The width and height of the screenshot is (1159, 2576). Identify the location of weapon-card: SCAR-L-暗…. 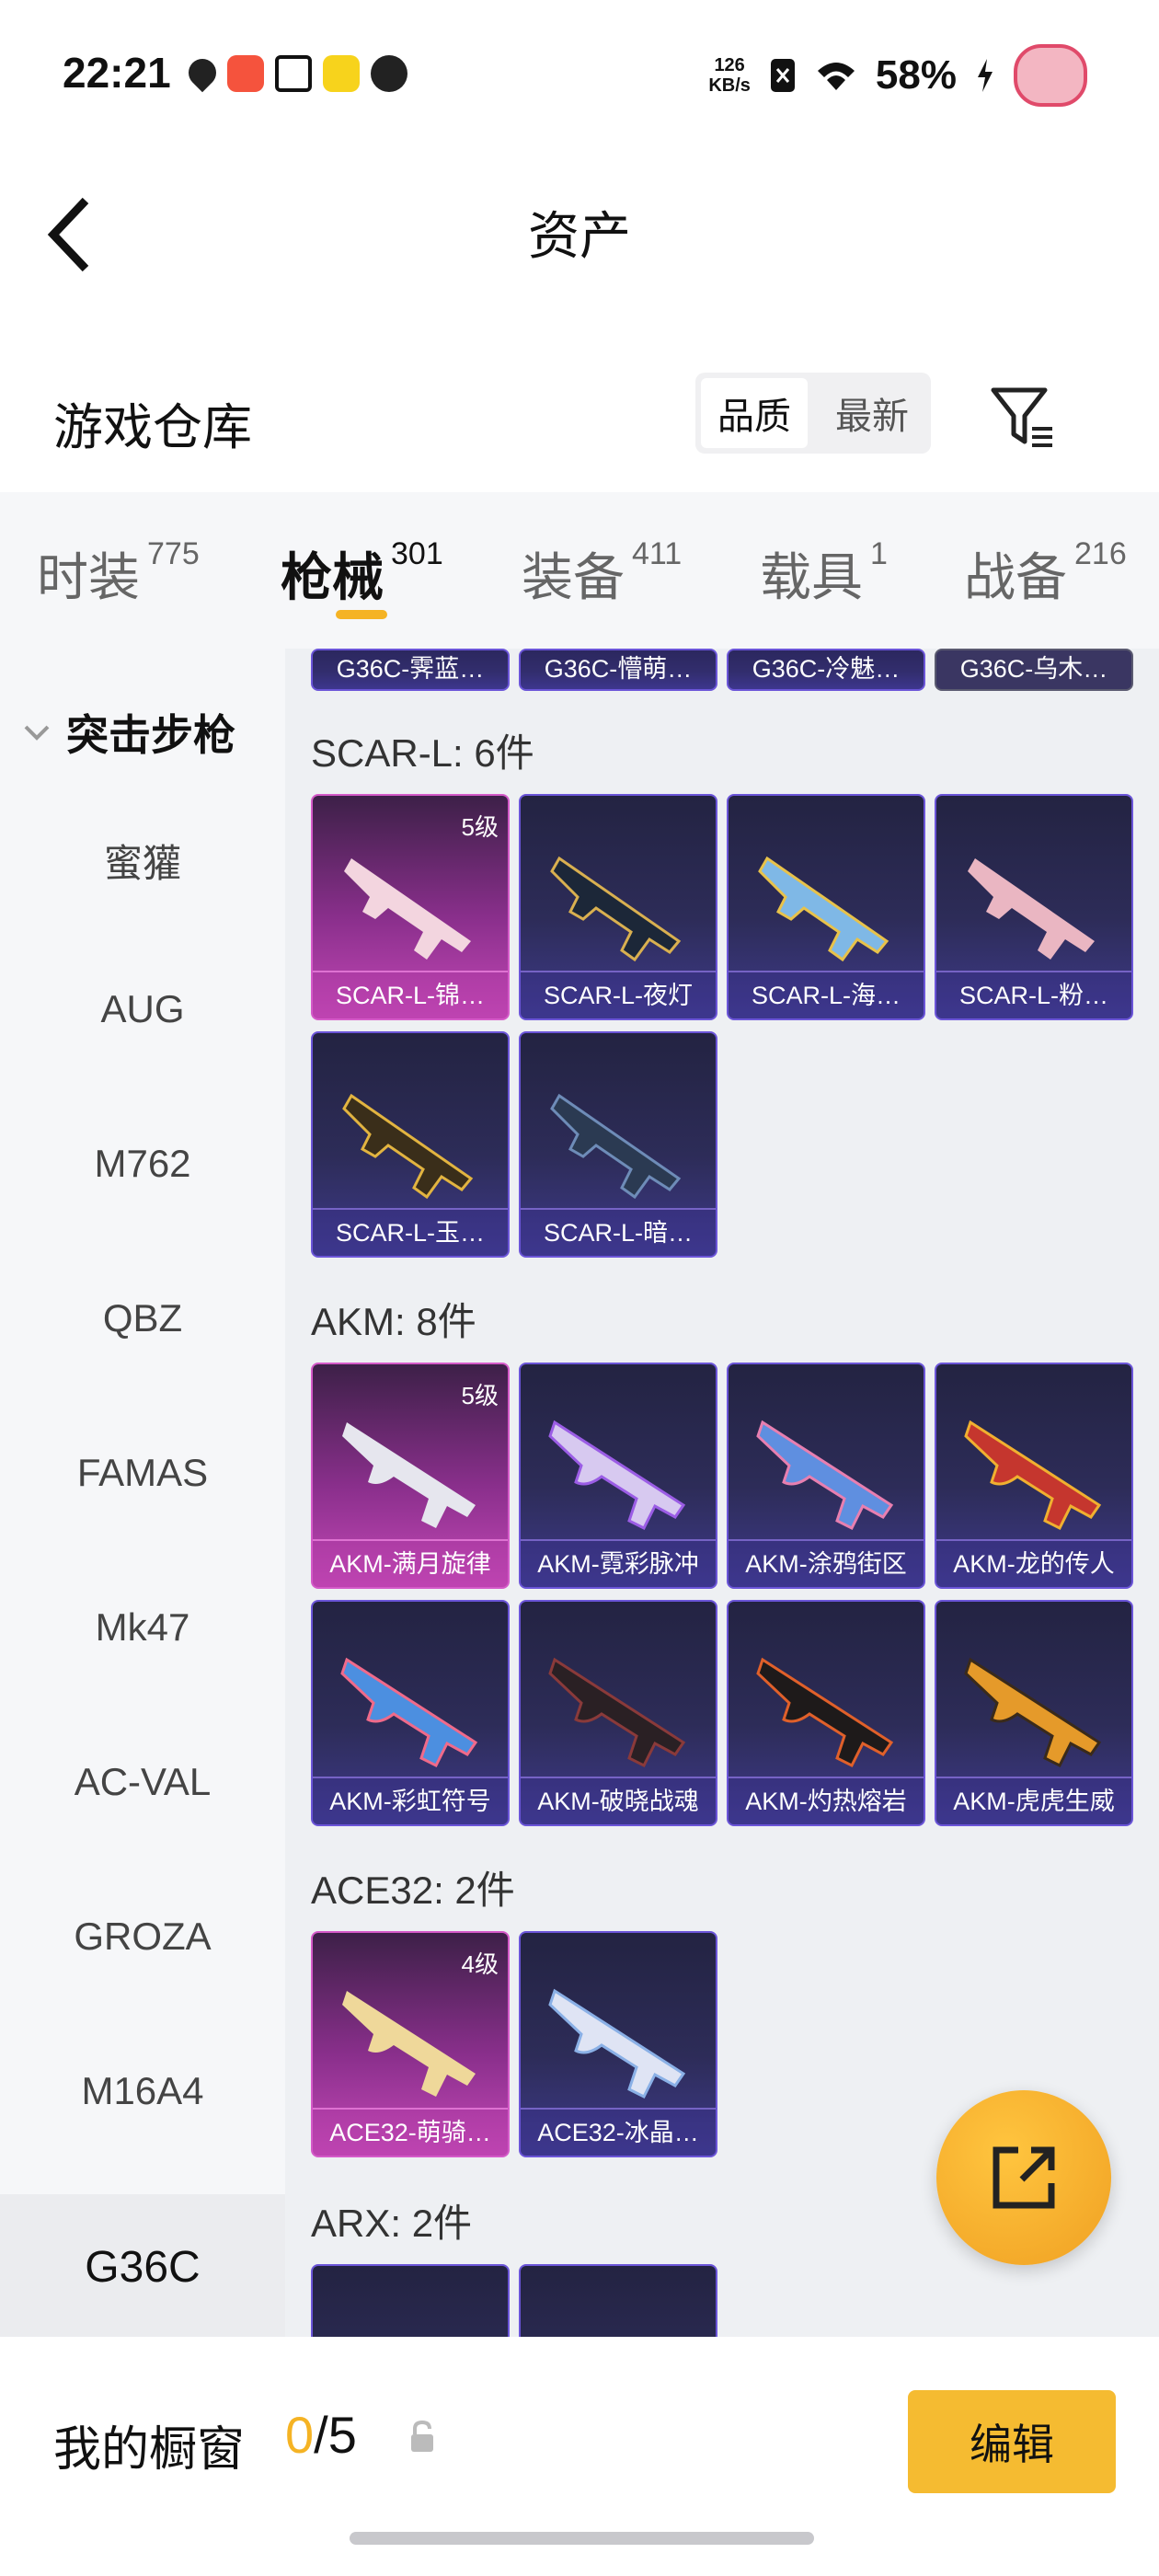
(618, 1144).